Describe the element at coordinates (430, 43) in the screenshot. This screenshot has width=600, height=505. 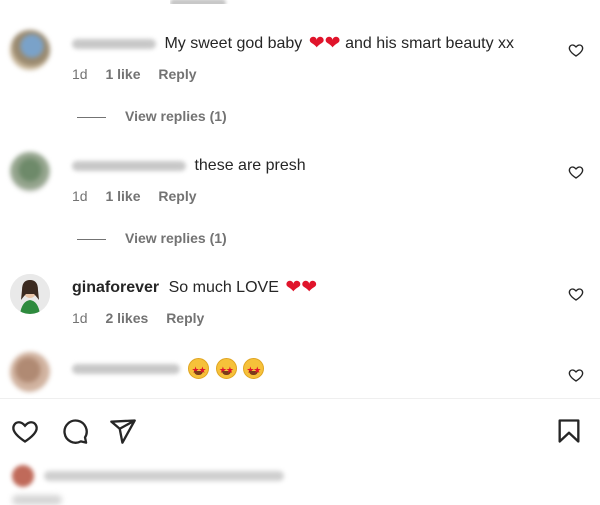
I see `comment-text-suffix: and his smart beauty xx` at that location.